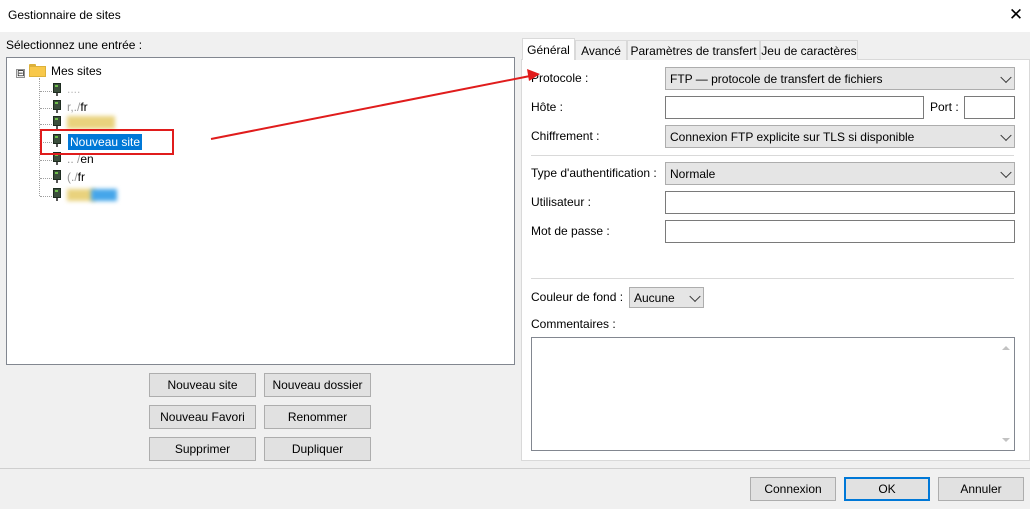 This screenshot has height=509, width=1030. Describe the element at coordinates (548, 49) in the screenshot. I see `tab-general: Général` at that location.